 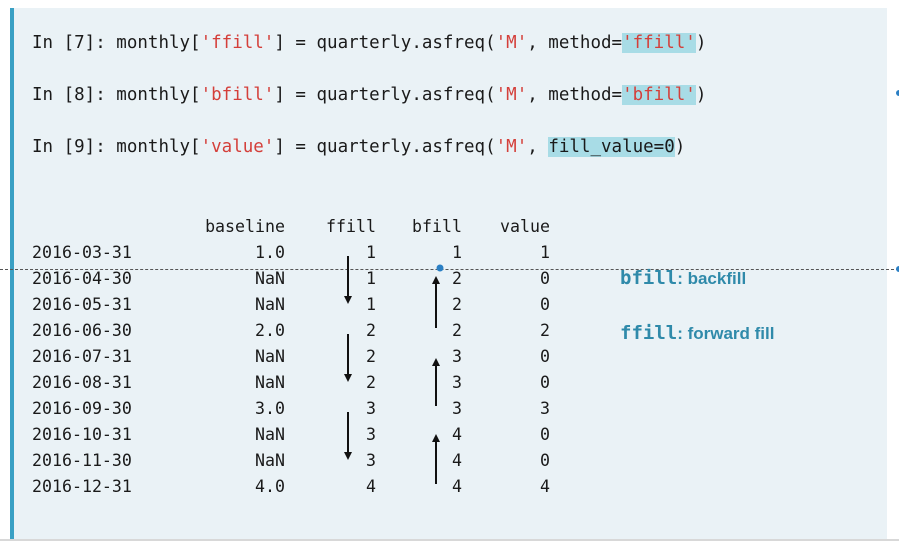 What do you see at coordinates (683, 278) in the screenshot?
I see `bfill-annotation: bfill: backfill` at bounding box center [683, 278].